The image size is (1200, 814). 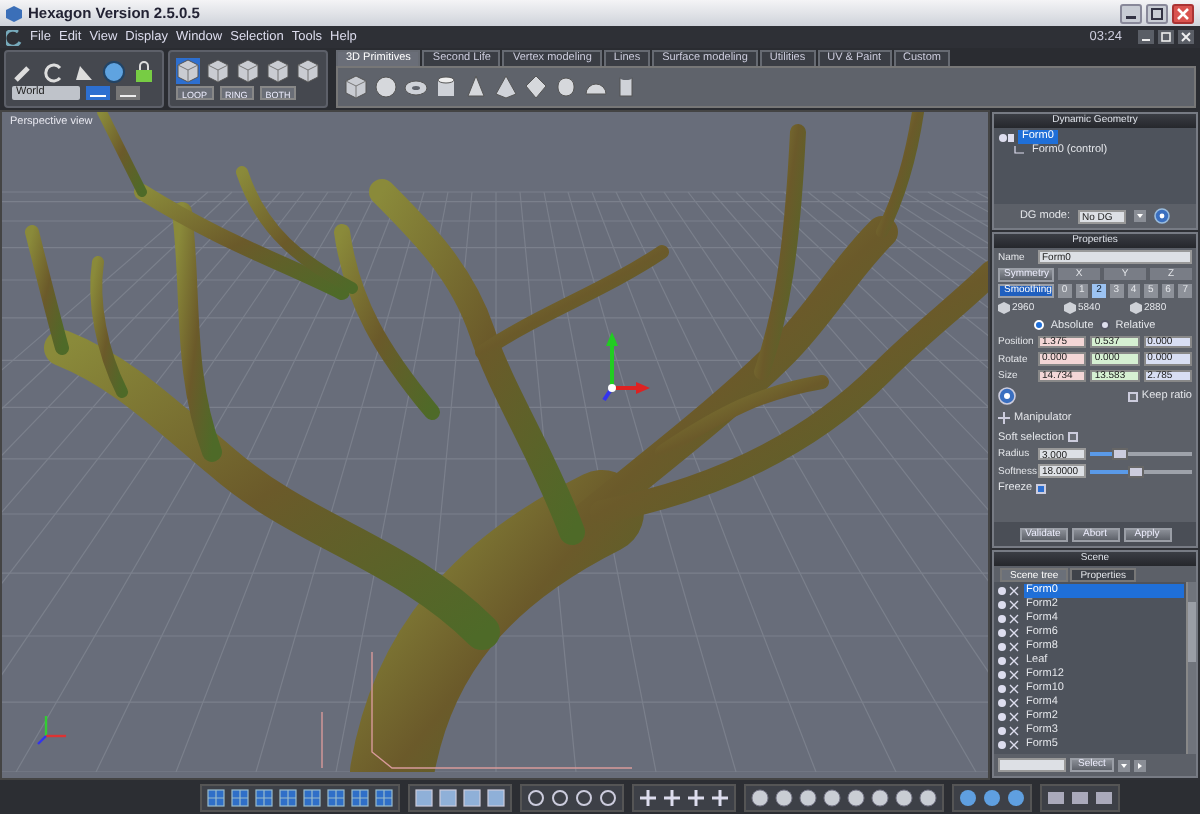 I want to click on cone-icon, so click(x=476, y=87).